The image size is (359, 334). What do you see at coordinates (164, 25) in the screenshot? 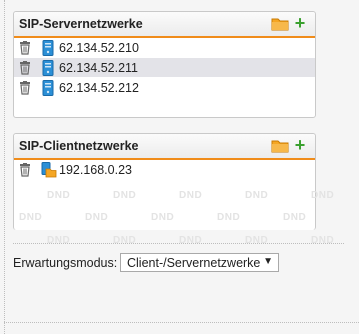
I see `server-panel-header: SIP-Servernetzwerke +` at bounding box center [164, 25].